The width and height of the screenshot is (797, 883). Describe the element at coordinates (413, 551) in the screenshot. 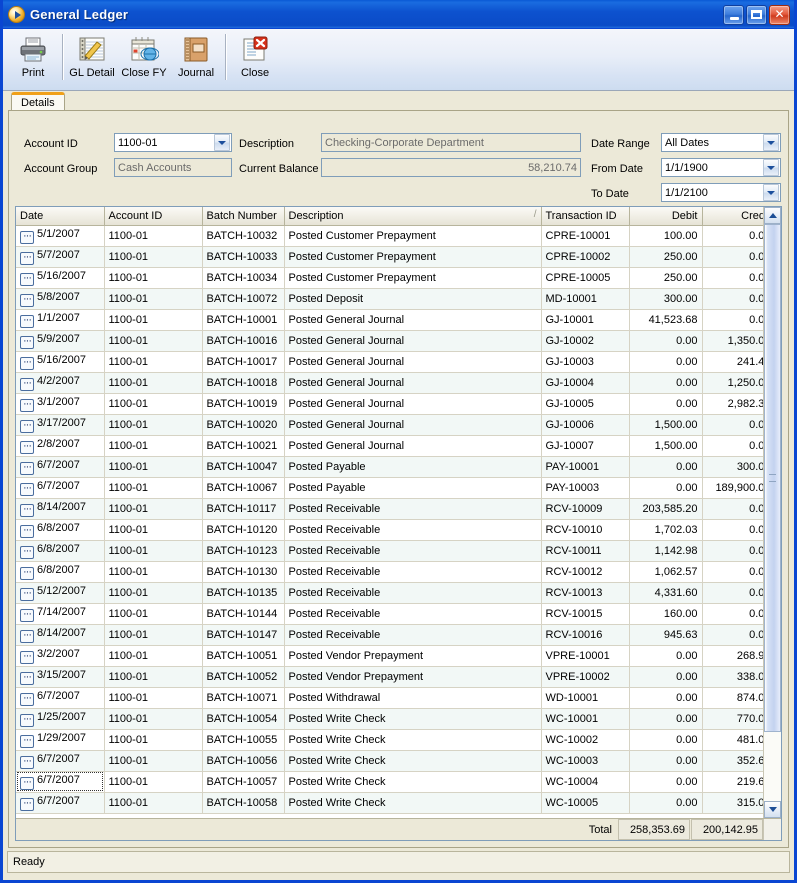

I see `cell-description: Posted Receivable` at that location.